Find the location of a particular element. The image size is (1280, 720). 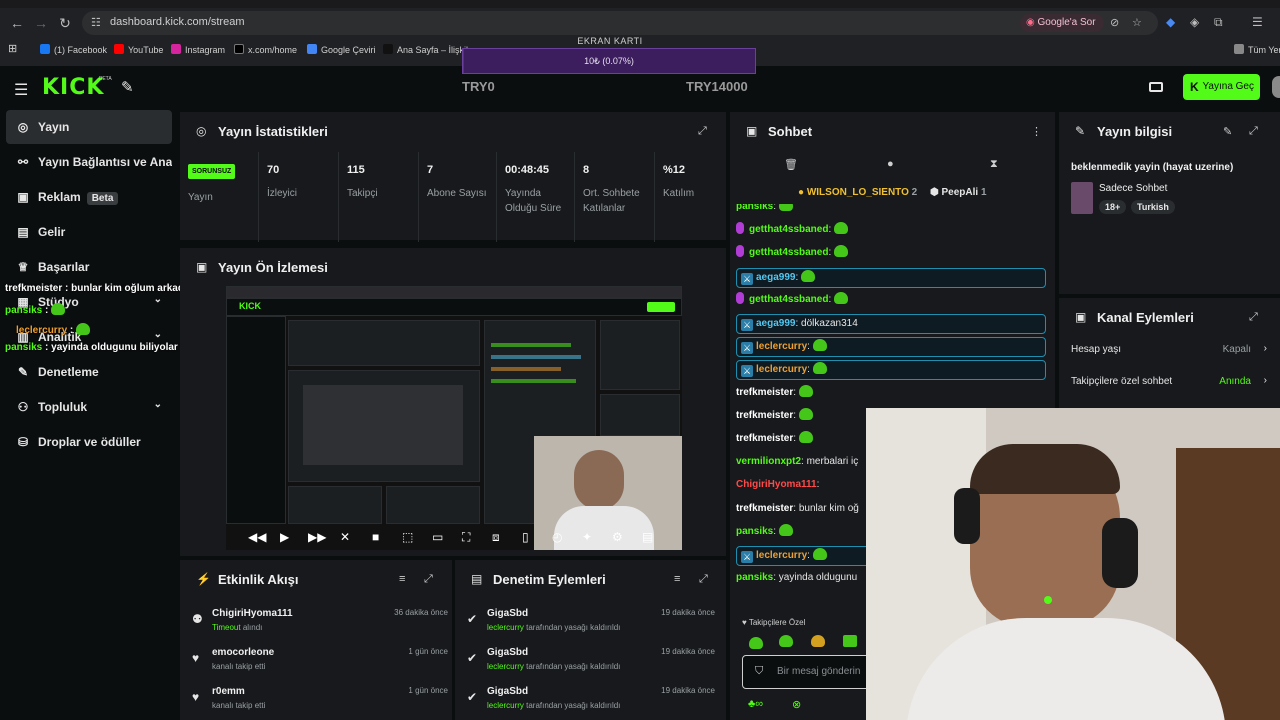

bookmark-instagram: Instagram is located at coordinates (198, 49).